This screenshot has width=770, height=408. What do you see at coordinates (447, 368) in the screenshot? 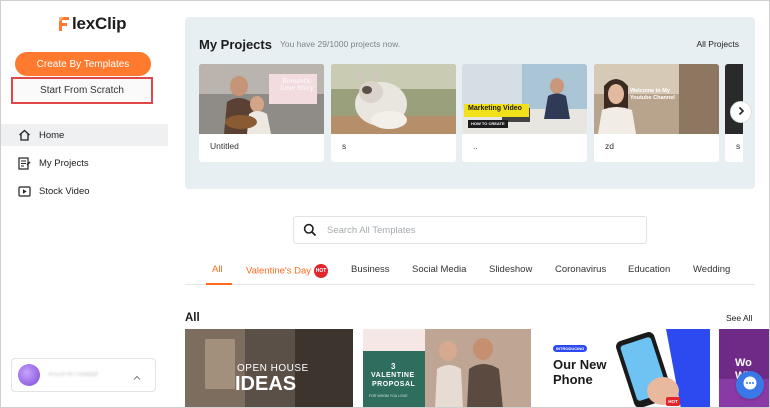
I see `template-card: 3 VALENTINE PROPOSAL FOR WHOM YOU LOVE` at bounding box center [447, 368].